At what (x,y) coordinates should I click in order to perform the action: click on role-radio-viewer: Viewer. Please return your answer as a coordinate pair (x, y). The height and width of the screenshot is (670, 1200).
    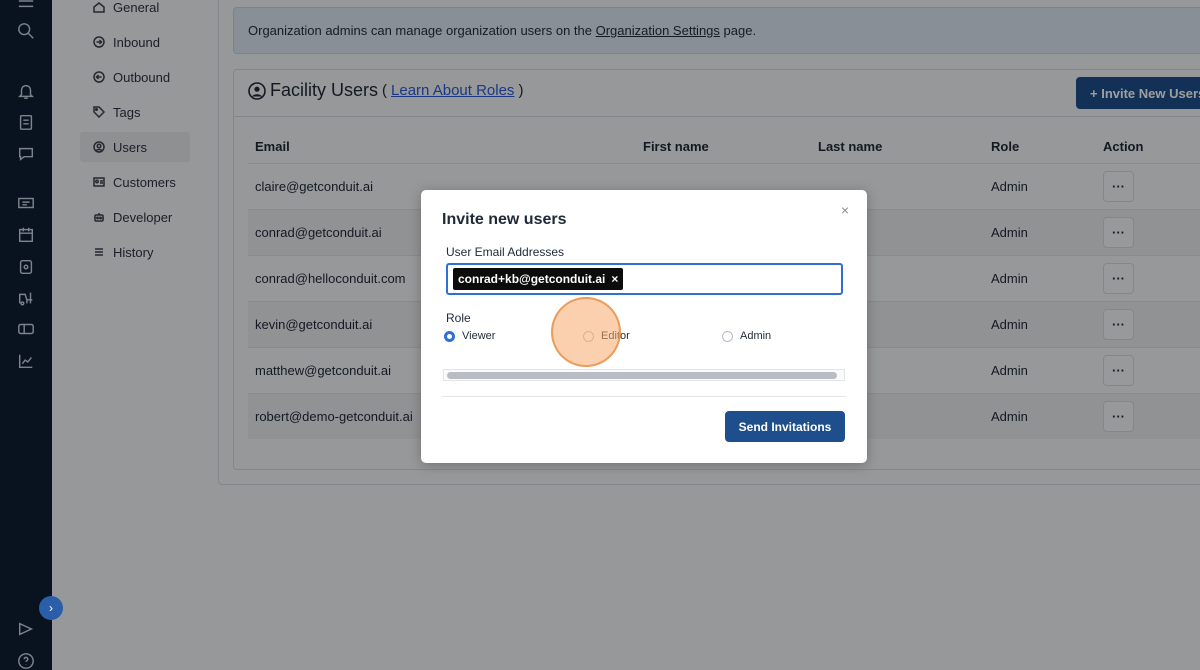
    Looking at the image, I should click on (469, 336).